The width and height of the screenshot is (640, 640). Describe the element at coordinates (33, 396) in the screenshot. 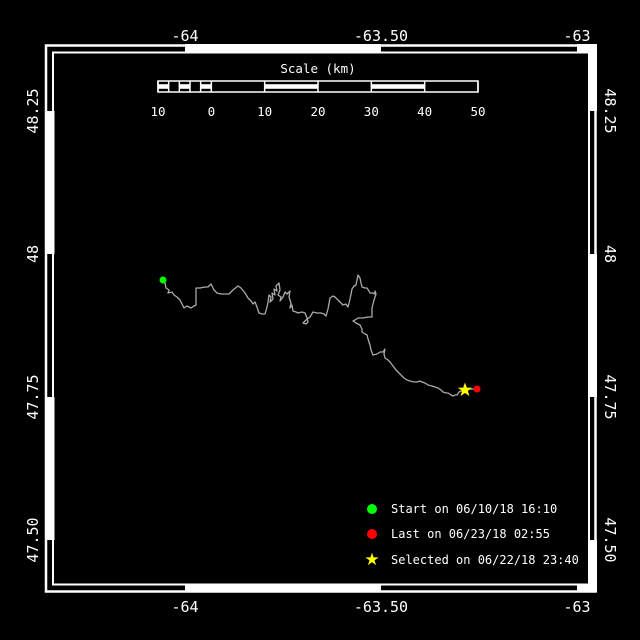

I see `lat-tick-label-left: 47.75` at that location.